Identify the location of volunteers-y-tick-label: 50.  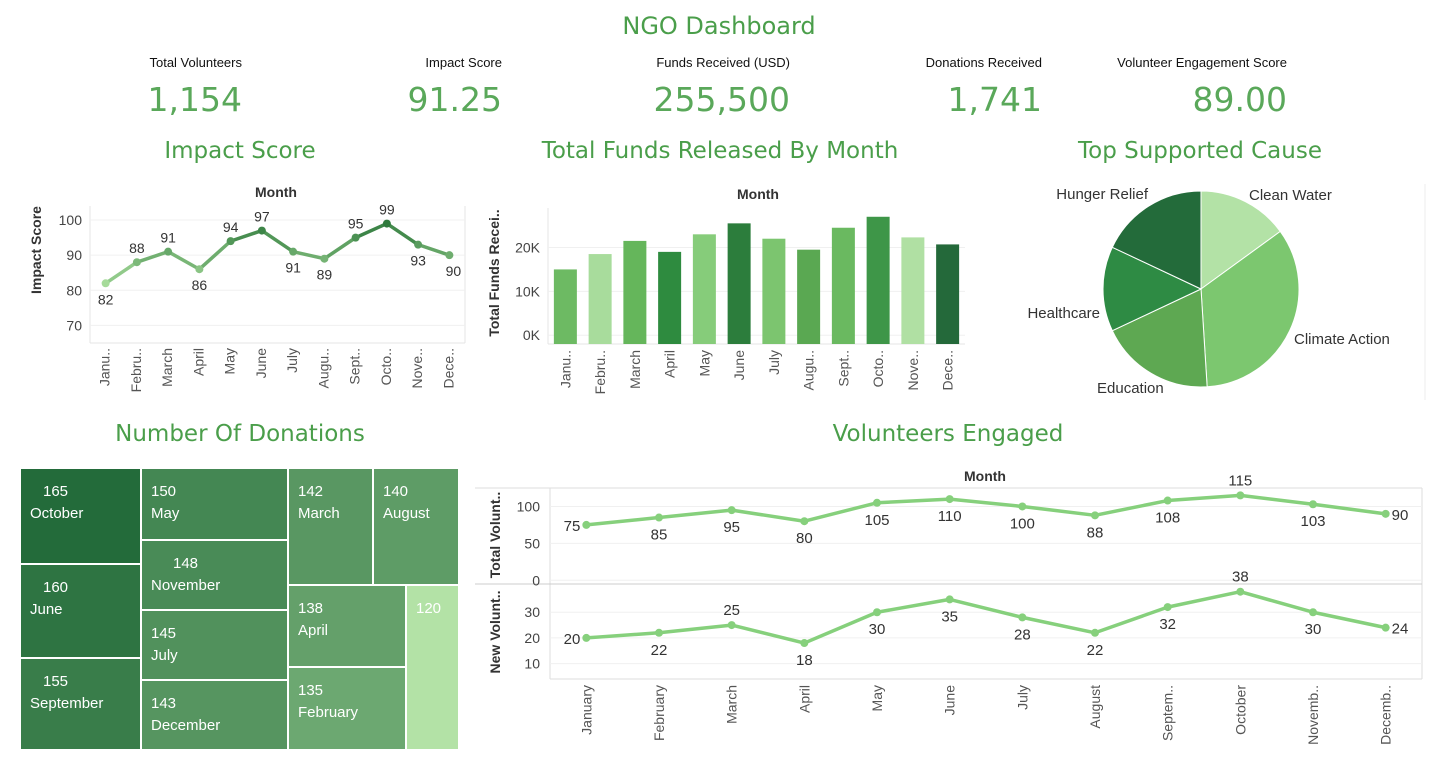
(532, 543).